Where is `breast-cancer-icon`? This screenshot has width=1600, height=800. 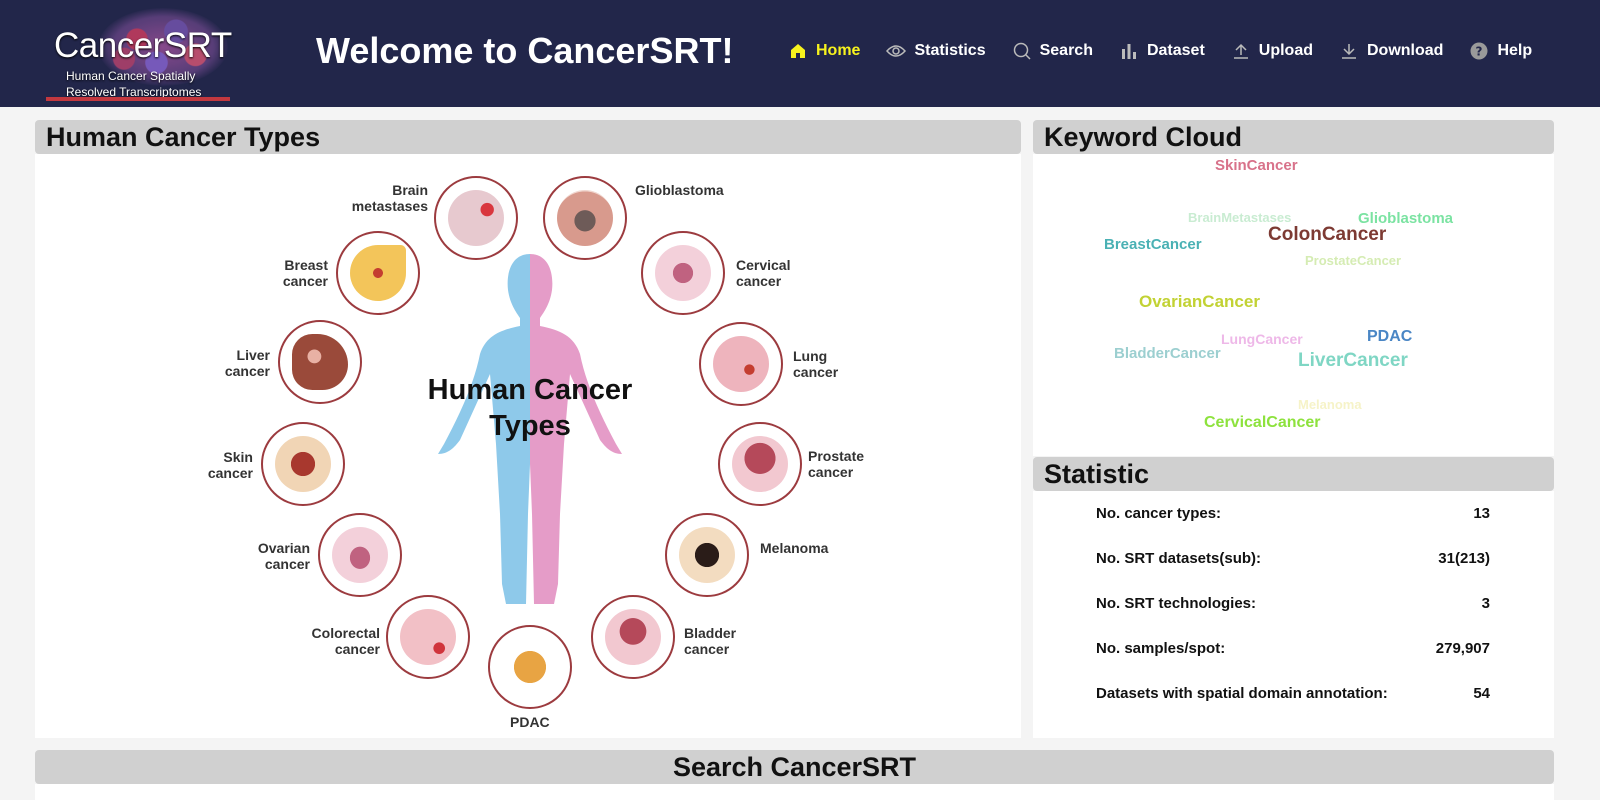
breast-cancer-icon is located at coordinates (378, 273).